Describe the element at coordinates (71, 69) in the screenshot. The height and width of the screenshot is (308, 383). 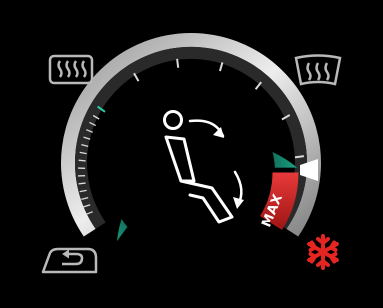
I see `rear-defrost-icon` at that location.